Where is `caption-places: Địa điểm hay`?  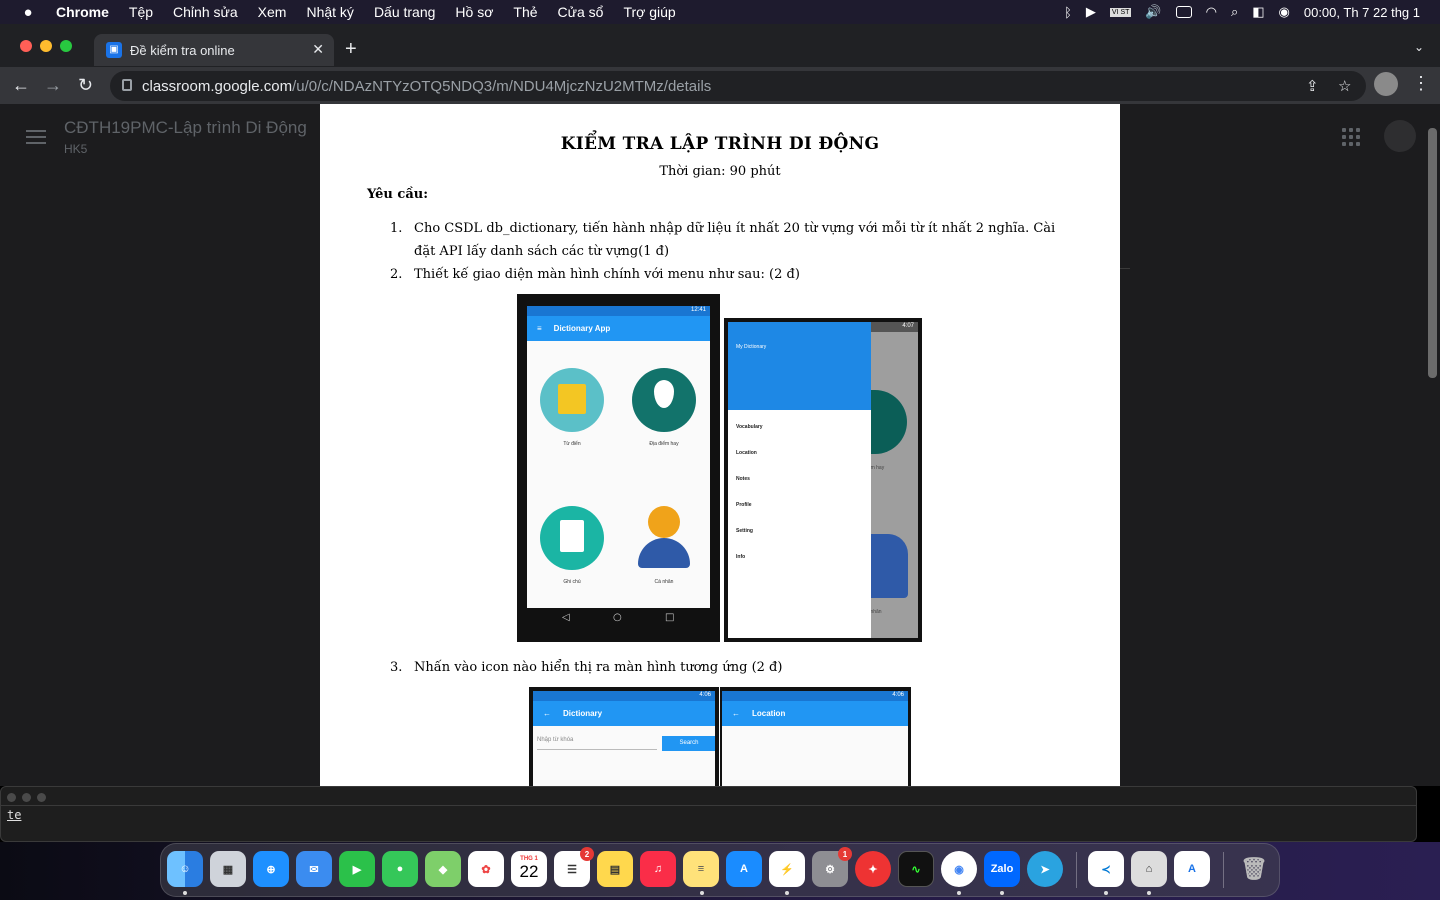
caption-places: Địa điểm hay is located at coordinates (664, 444).